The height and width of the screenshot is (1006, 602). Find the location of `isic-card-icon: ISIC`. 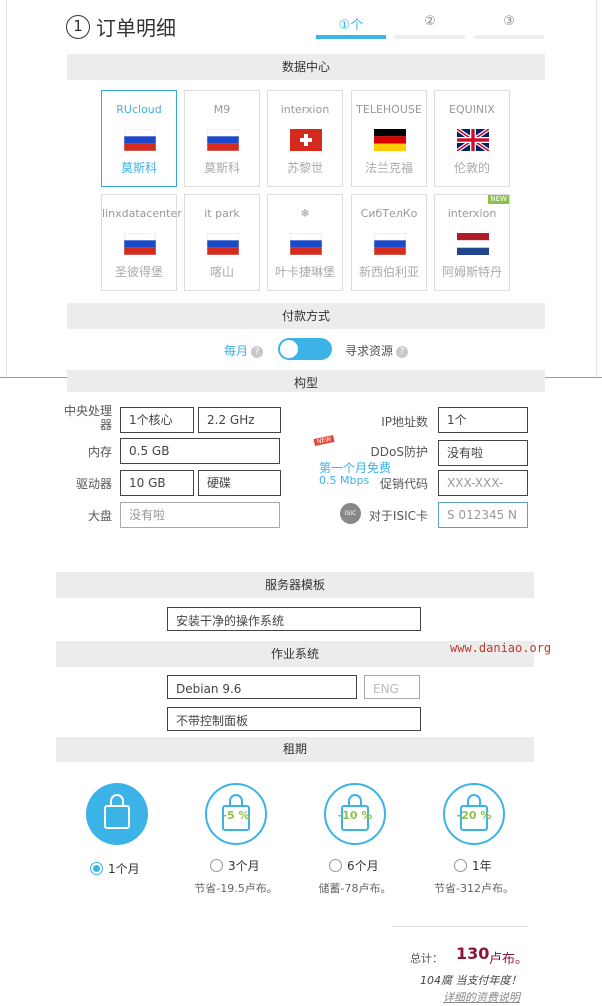

isic-card-icon: ISIC is located at coordinates (350, 513).